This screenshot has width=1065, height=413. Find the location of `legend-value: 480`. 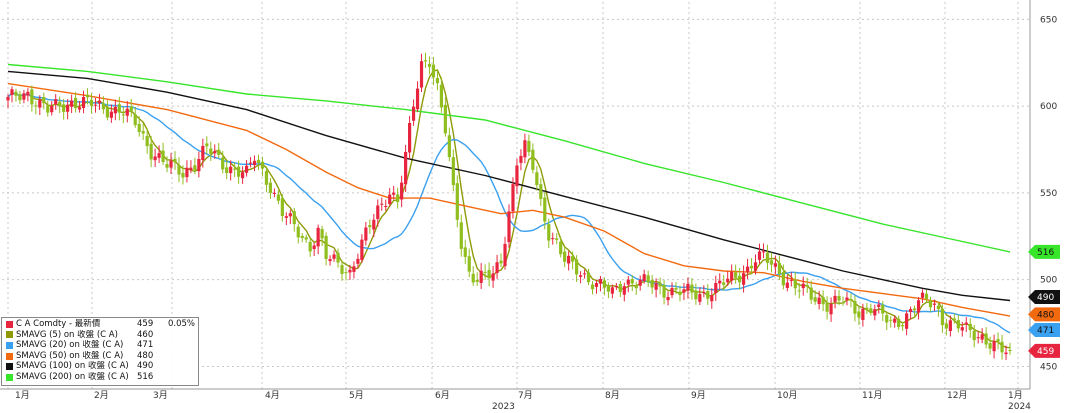

legend-value: 480 is located at coordinates (145, 355).